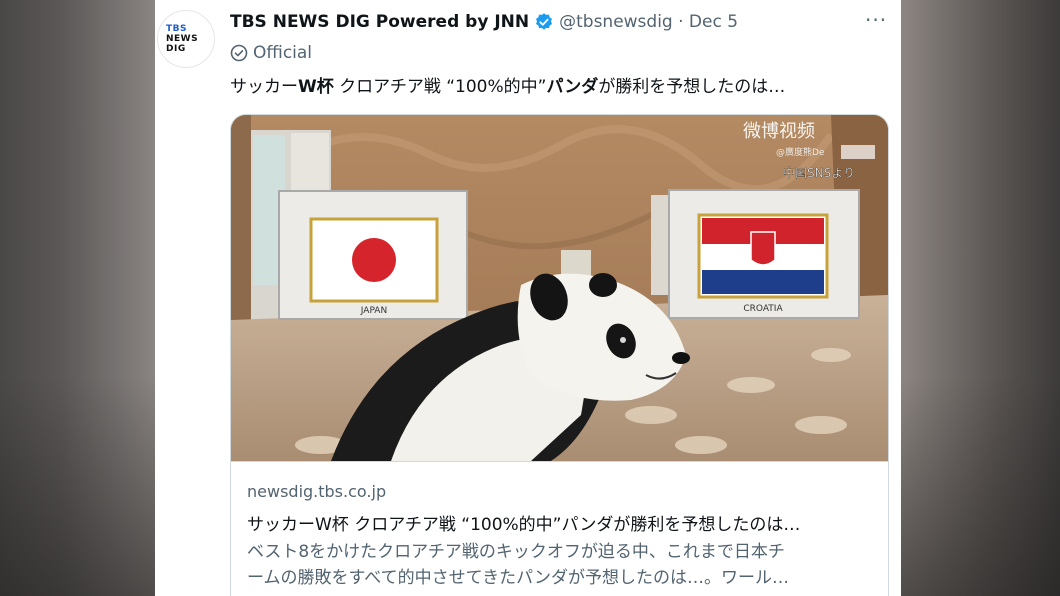 The width and height of the screenshot is (1060, 596). What do you see at coordinates (800, 152) in the screenshot?
I see `watermark-sub: @廣度熊De` at bounding box center [800, 152].